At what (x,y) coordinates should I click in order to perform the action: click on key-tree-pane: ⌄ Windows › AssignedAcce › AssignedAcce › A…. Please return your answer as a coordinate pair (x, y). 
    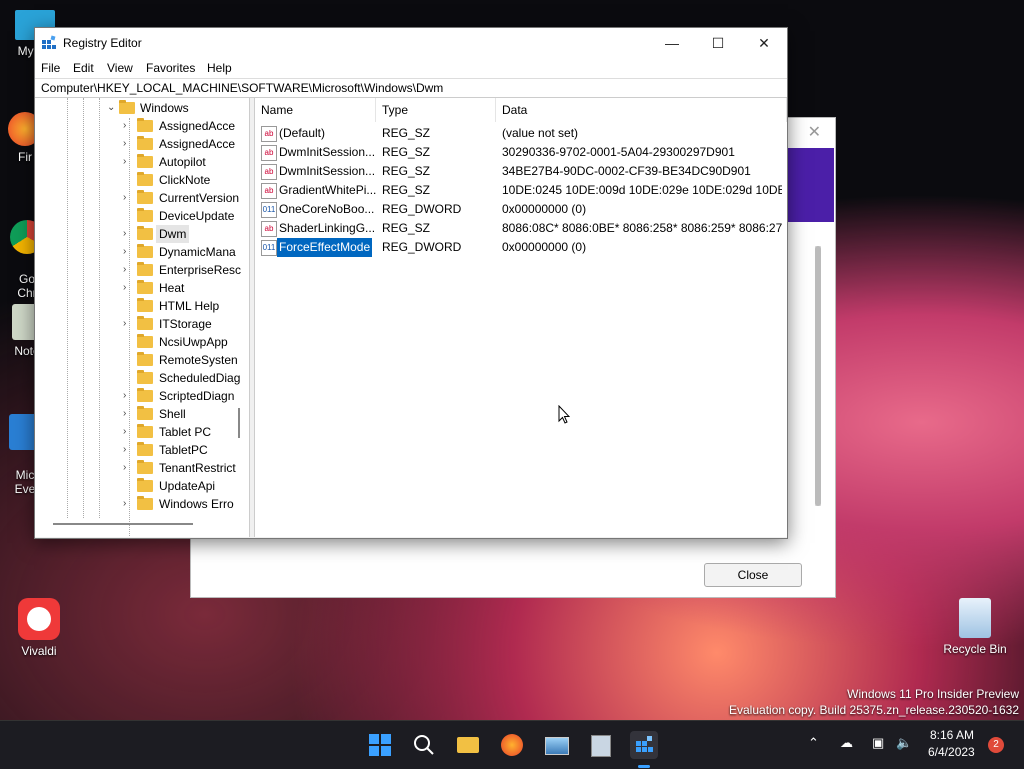
    Looking at the image, I should click on (142, 317).